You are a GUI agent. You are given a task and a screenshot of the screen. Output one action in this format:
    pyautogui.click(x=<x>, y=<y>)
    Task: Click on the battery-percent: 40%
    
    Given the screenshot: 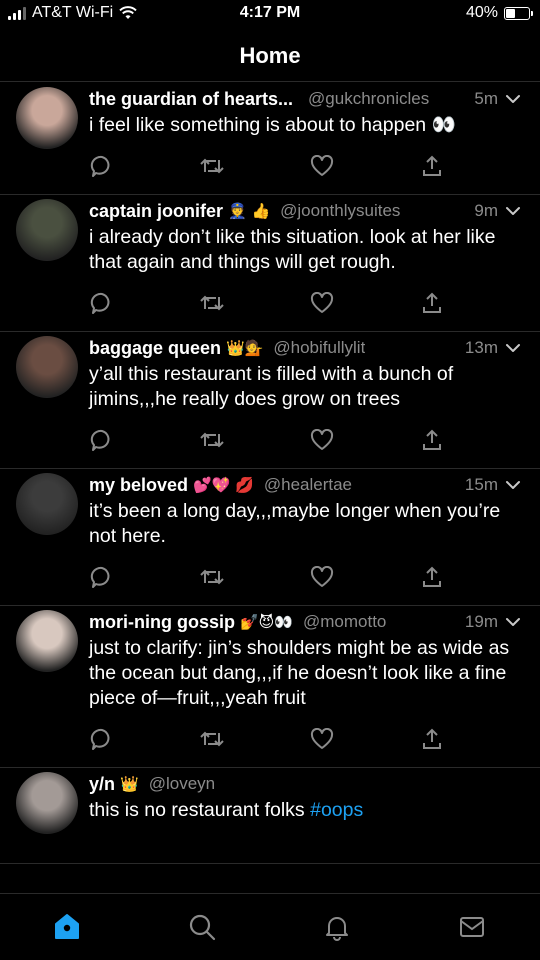 What is the action you would take?
    pyautogui.click(x=481, y=12)
    